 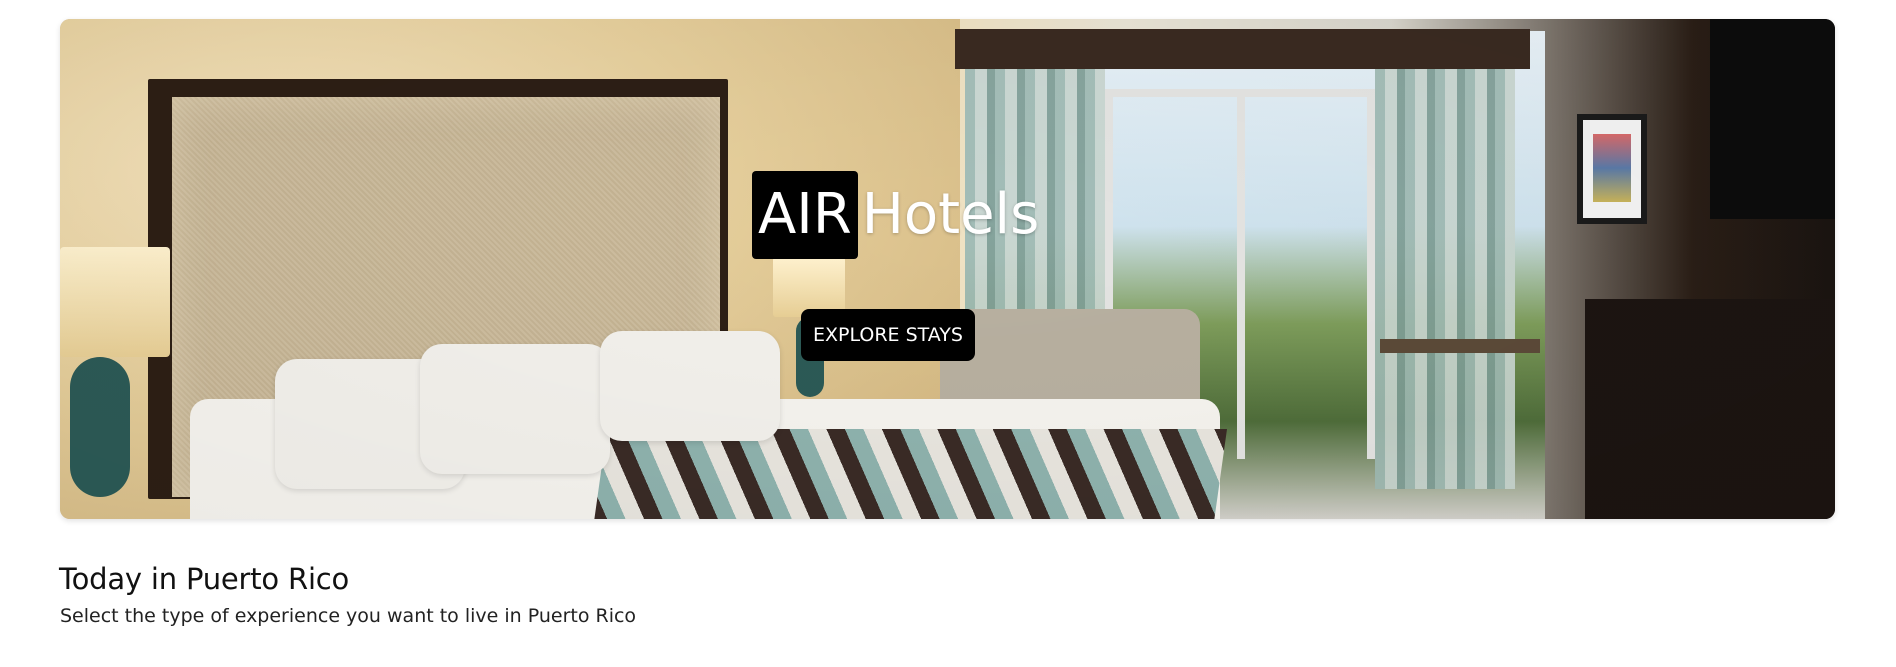 I want to click on brand-logo-highlight: AIR, so click(x=805, y=215).